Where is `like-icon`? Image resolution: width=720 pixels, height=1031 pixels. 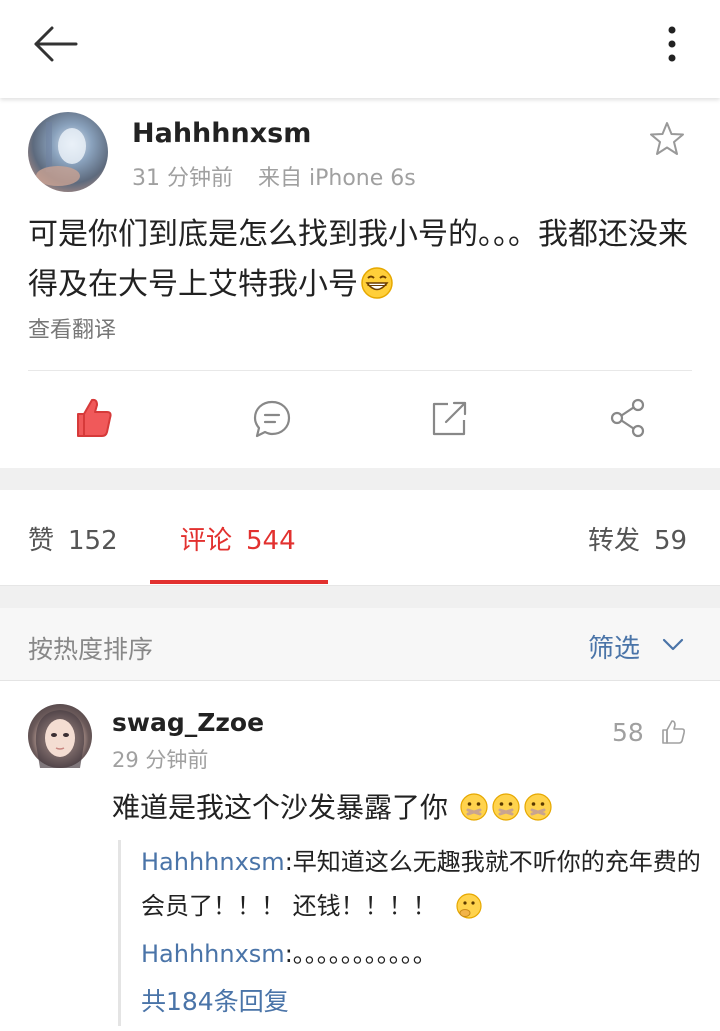 like-icon is located at coordinates (94, 417).